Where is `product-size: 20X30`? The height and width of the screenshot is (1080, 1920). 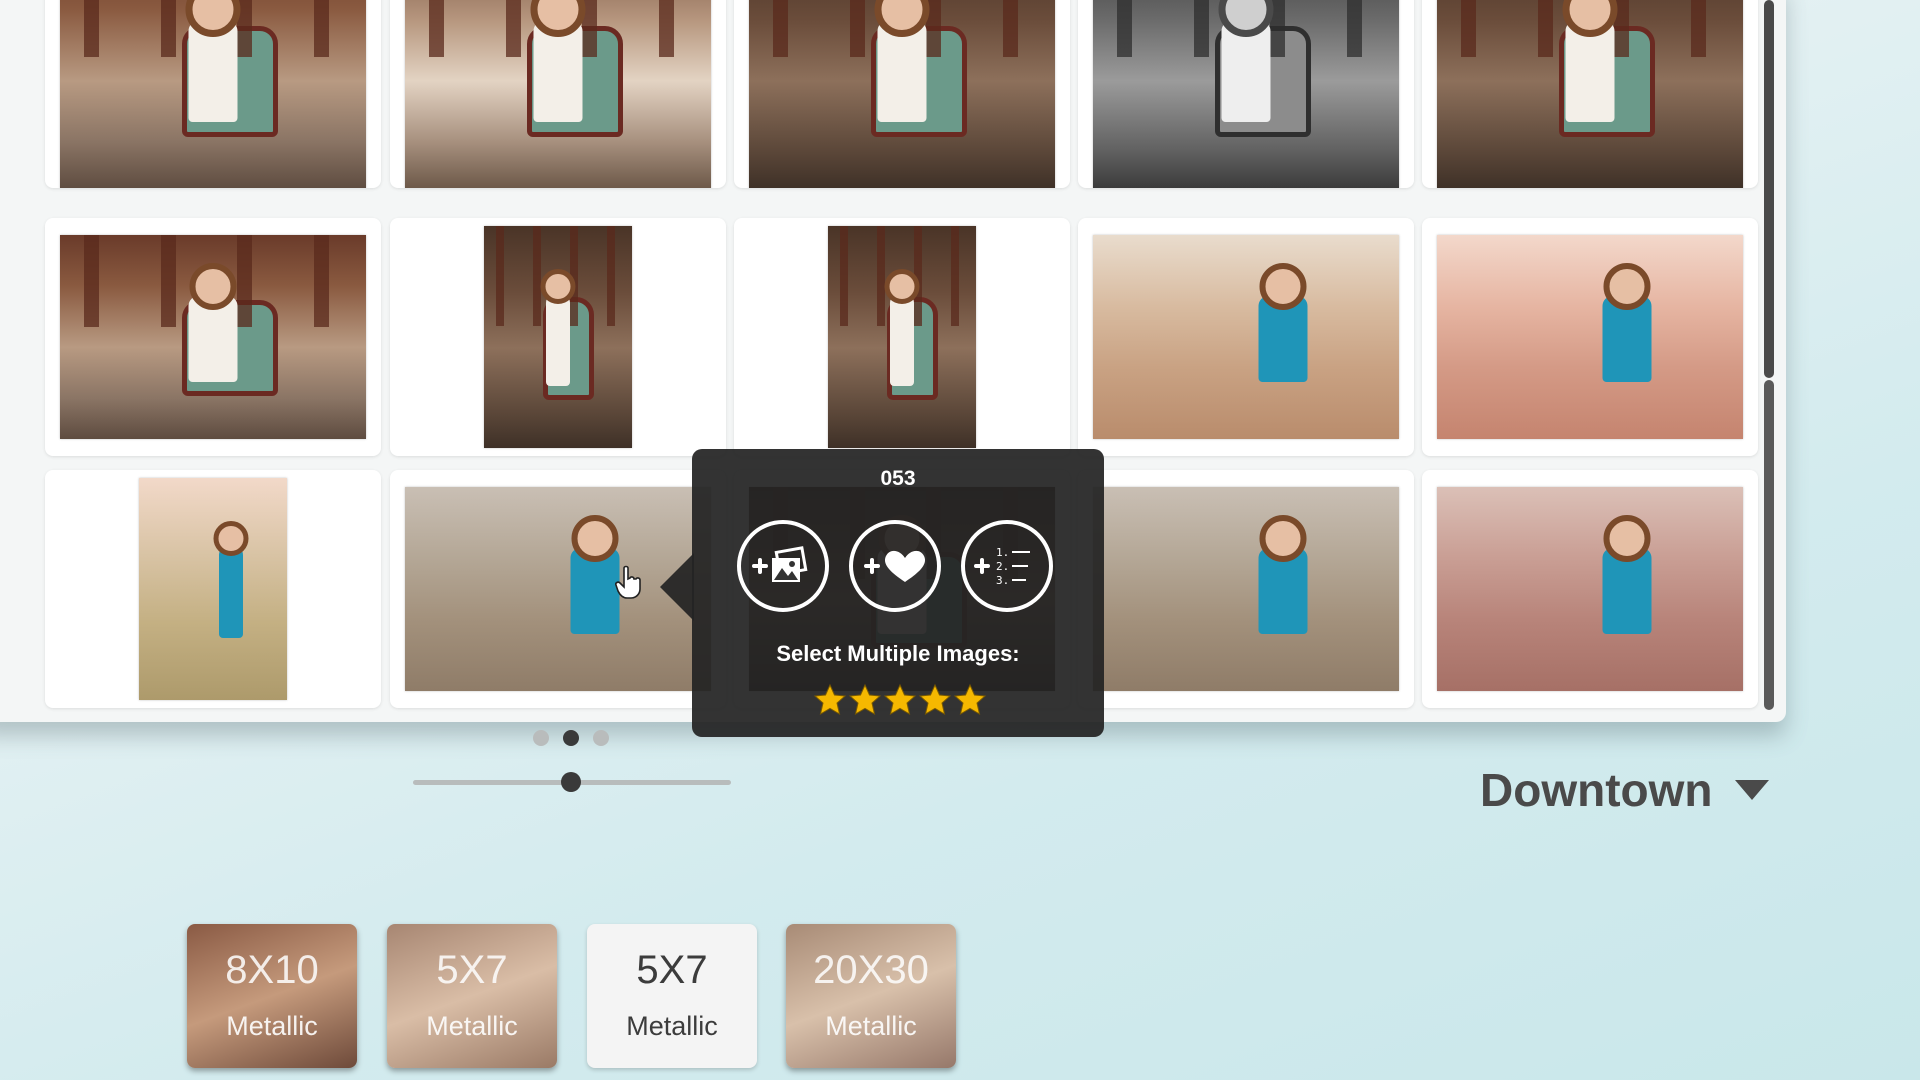
product-size: 20X30 is located at coordinates (871, 970).